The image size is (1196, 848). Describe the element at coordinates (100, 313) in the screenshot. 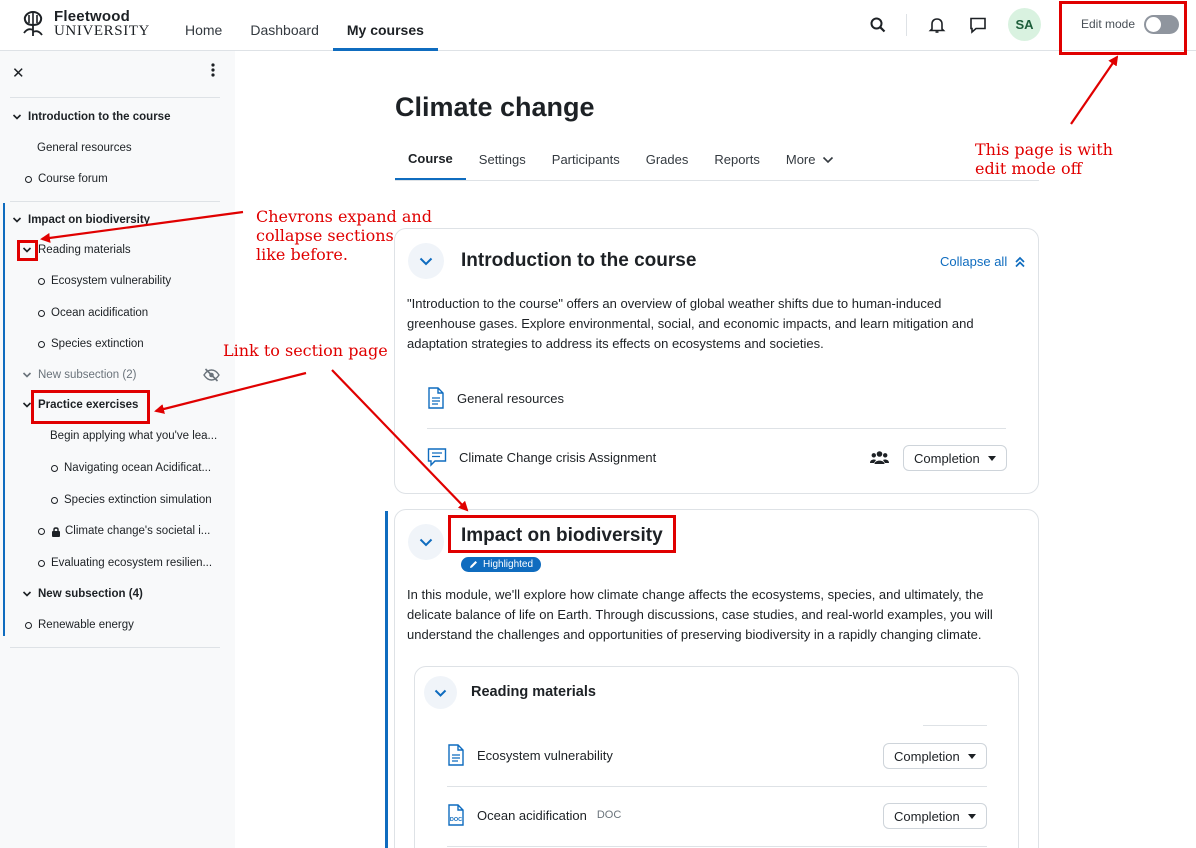

I see `index-label: Ocean acidification` at that location.